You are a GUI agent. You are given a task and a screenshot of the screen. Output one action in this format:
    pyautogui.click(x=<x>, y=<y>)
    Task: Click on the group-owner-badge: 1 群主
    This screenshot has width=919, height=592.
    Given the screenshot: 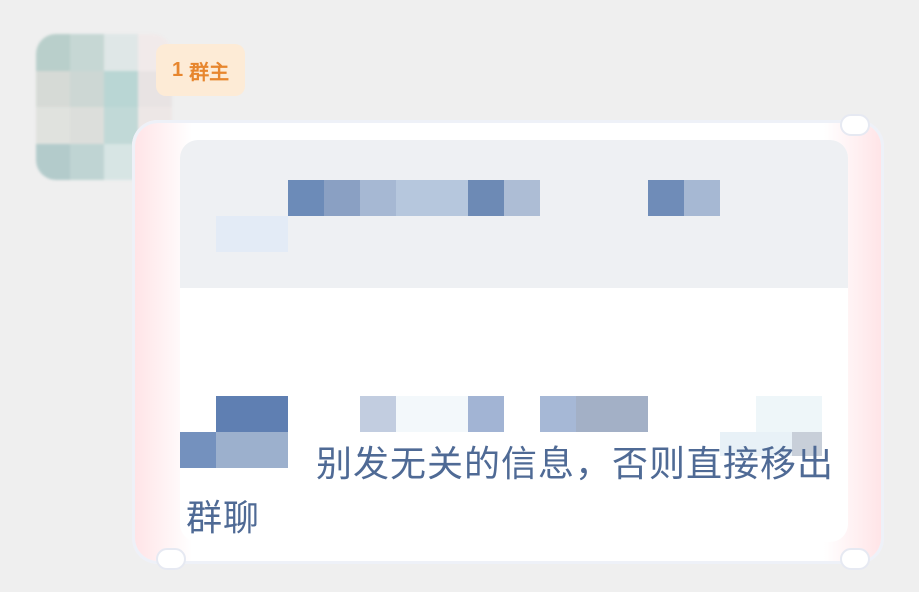 What is the action you would take?
    pyautogui.click(x=201, y=70)
    